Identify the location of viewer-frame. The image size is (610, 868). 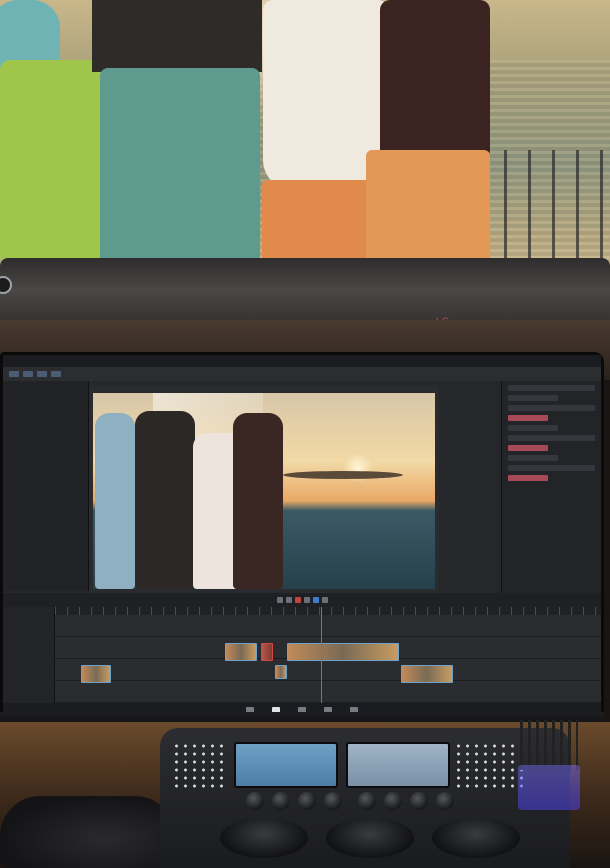
(264, 491).